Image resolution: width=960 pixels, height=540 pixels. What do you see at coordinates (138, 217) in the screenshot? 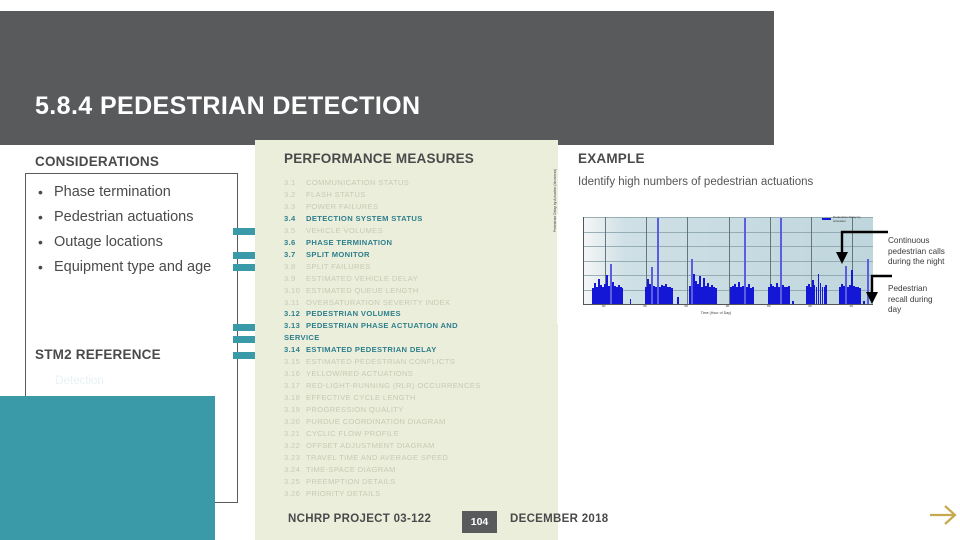
I see `consideration-item: • Pedestrian actuations` at bounding box center [138, 217].